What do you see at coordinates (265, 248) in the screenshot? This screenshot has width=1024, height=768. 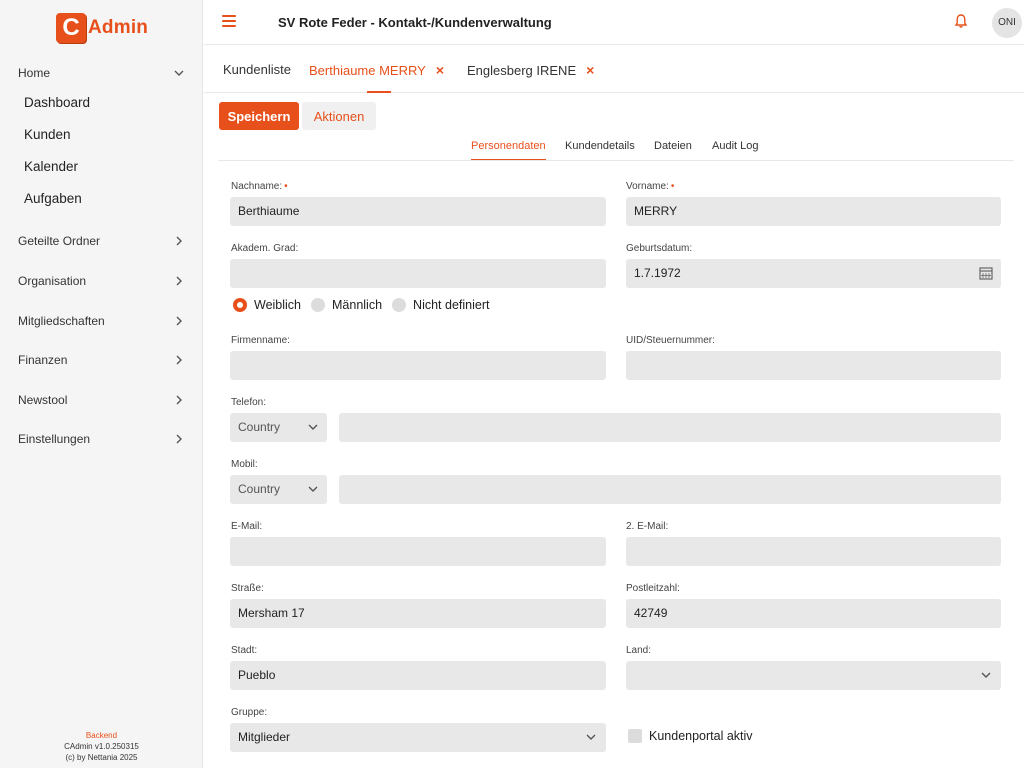 I see `akadem-grad-label: Akadem. Grad:` at bounding box center [265, 248].